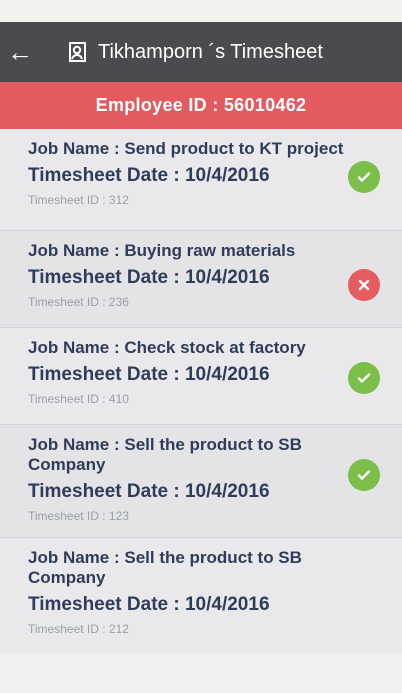 The height and width of the screenshot is (693, 402). Describe the element at coordinates (201, 105) in the screenshot. I see `employee-id-banner: Employee ID : 56010462` at that location.